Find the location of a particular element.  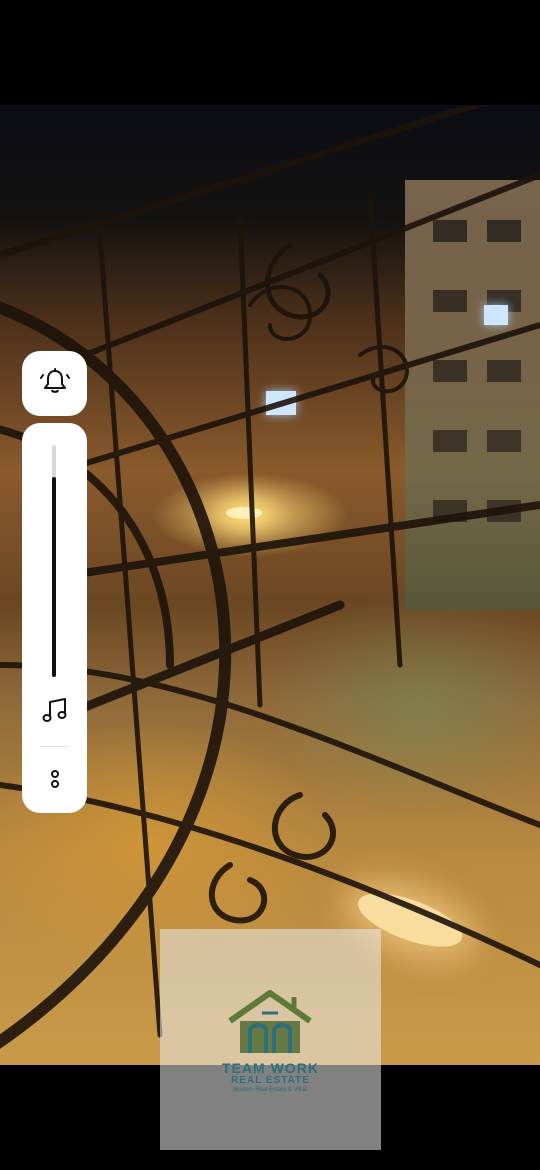

watermark-title: TEAM WORK is located at coordinates (270, 1068).